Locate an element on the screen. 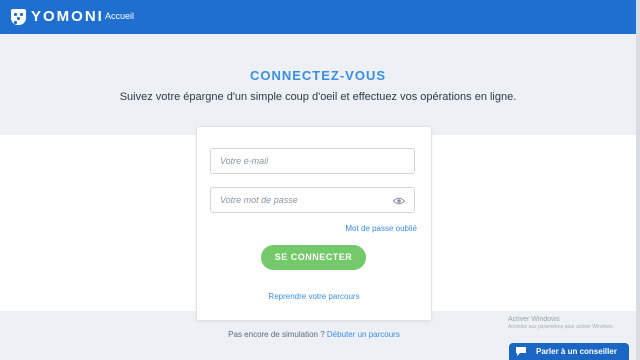 This screenshot has width=640, height=360. windows-activation-title: Activer Windows is located at coordinates (534, 319).